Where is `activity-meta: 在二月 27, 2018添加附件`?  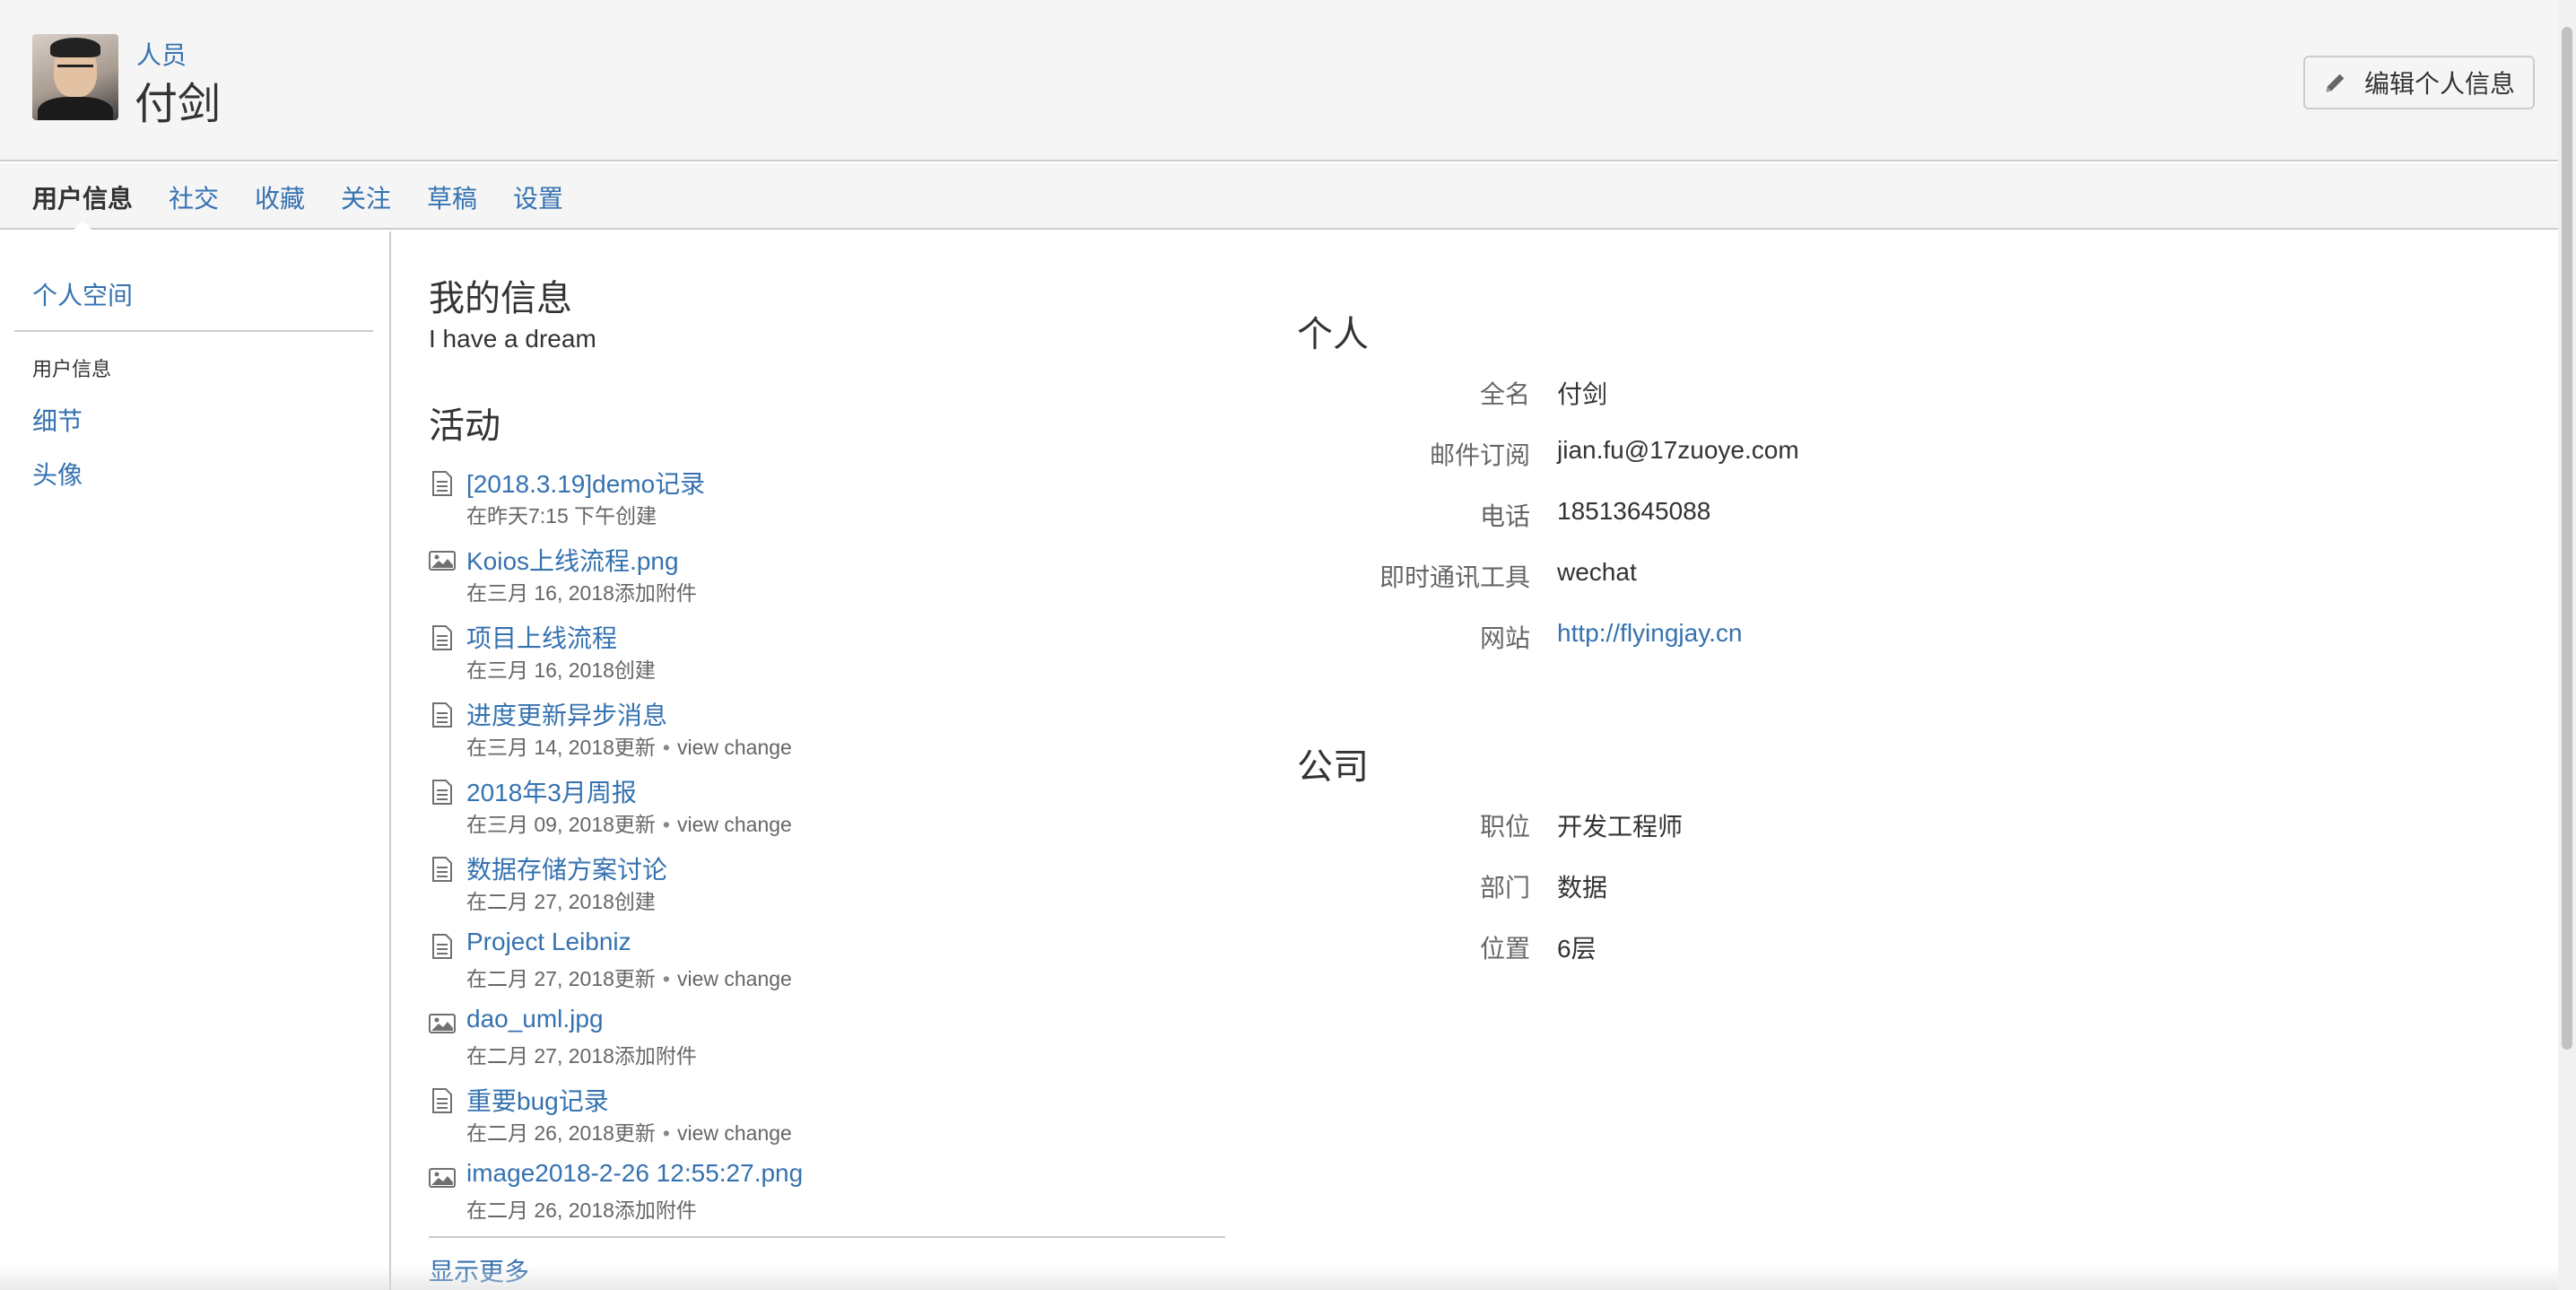 activity-meta: 在二月 27, 2018添加附件 is located at coordinates (581, 1054).